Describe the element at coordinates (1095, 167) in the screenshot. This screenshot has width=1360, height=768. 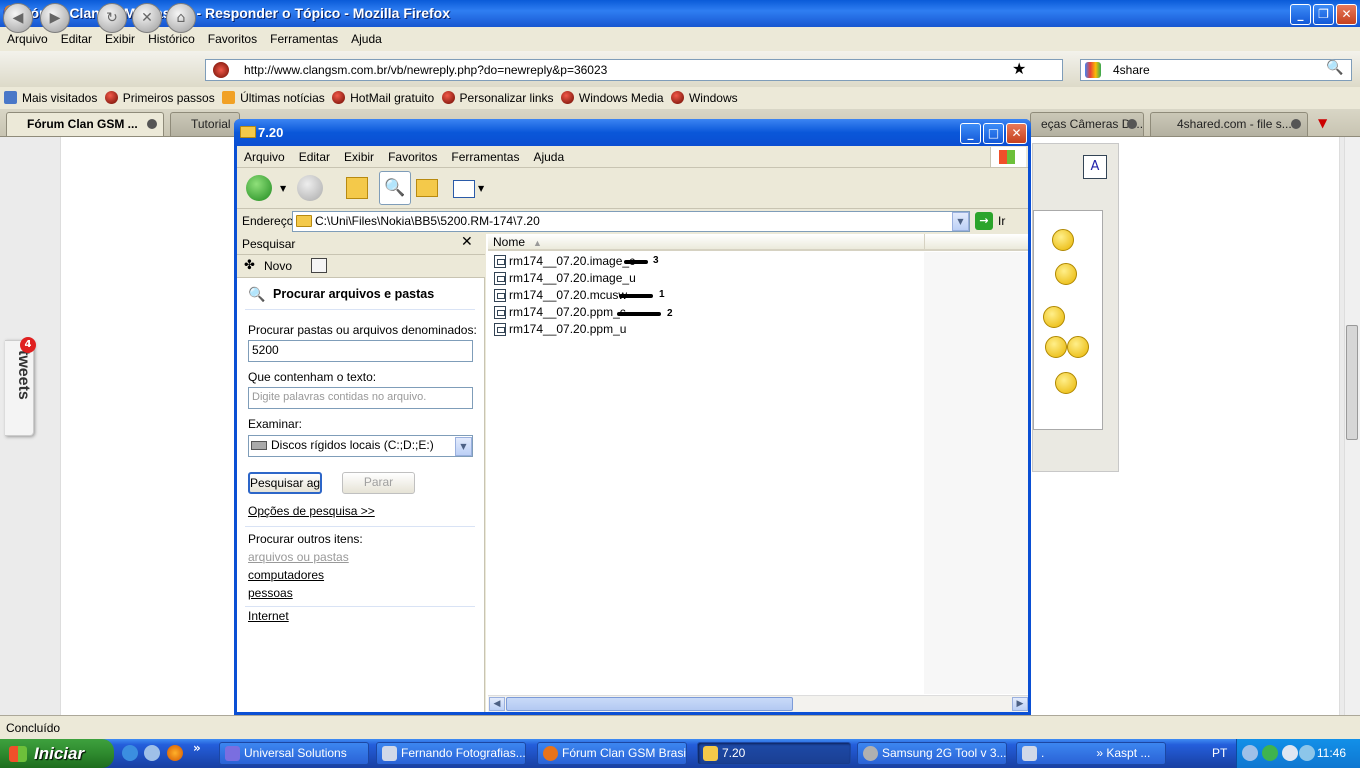
I see `font-style-icon: A` at that location.